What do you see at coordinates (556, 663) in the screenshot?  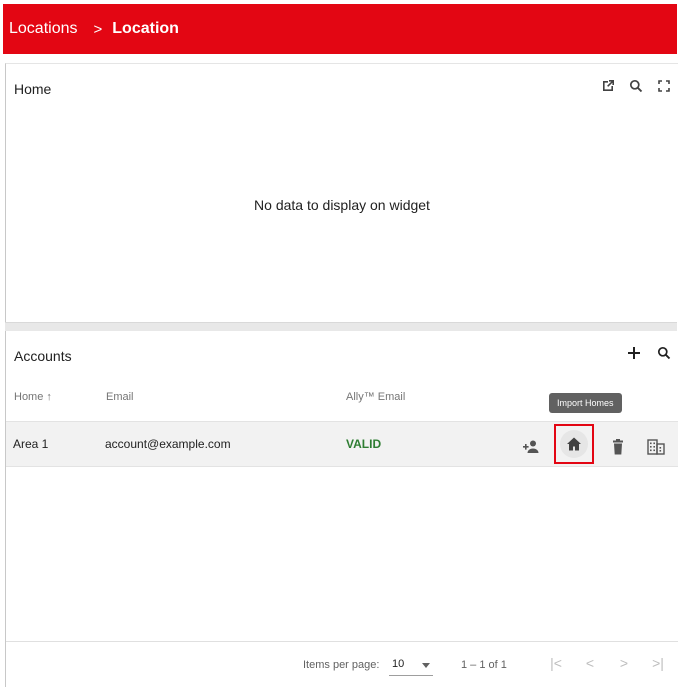 I see `first-page-button: |<` at bounding box center [556, 663].